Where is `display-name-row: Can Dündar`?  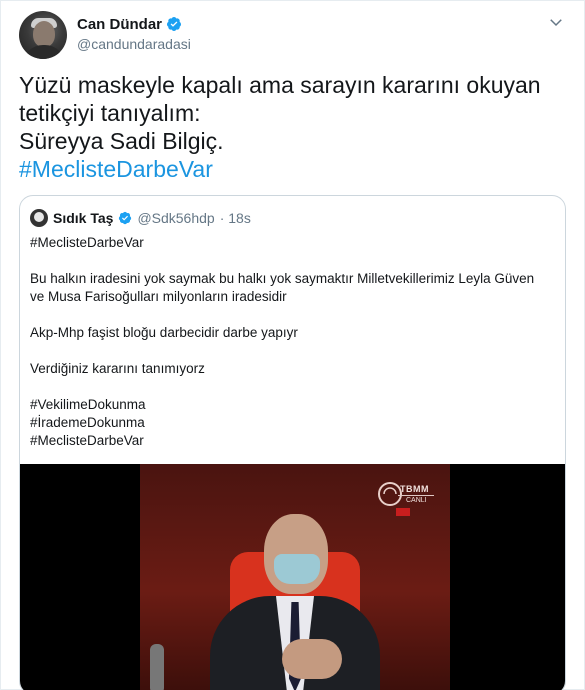
display-name-row: Can Dündar is located at coordinates (134, 24).